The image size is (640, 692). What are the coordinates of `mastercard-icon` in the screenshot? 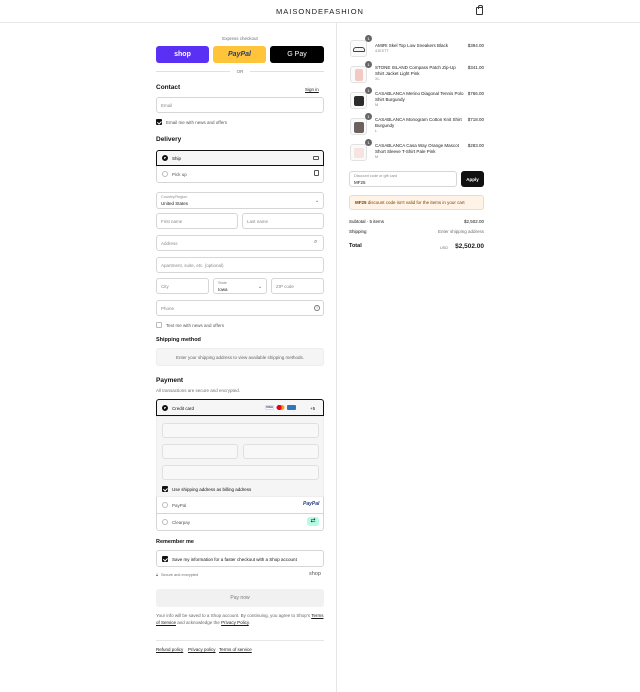 It's located at (280, 408).